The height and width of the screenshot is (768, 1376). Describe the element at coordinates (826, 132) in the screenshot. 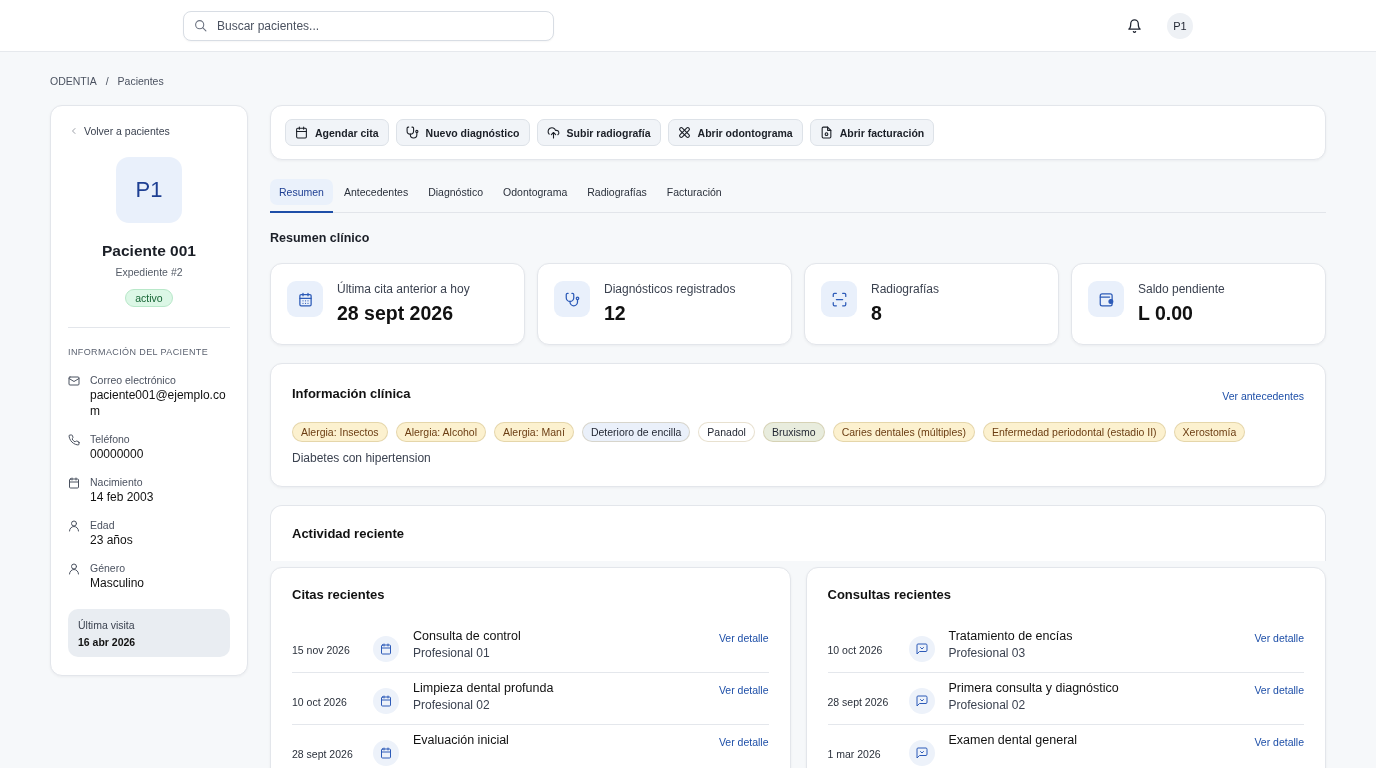

I see `document-icon` at that location.